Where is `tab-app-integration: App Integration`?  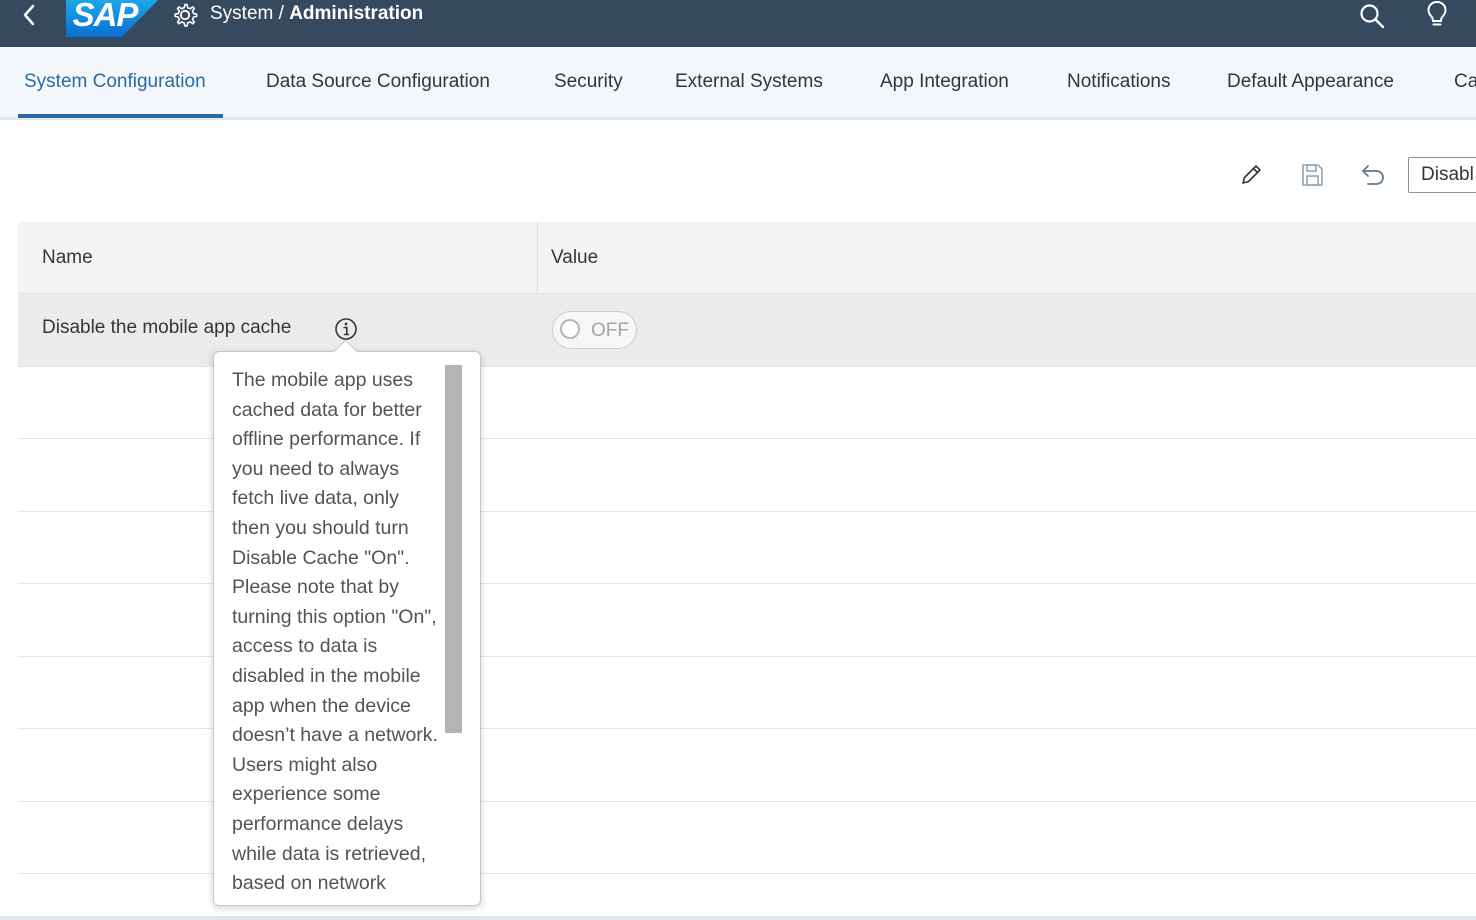 tab-app-integration: App Integration is located at coordinates (944, 82).